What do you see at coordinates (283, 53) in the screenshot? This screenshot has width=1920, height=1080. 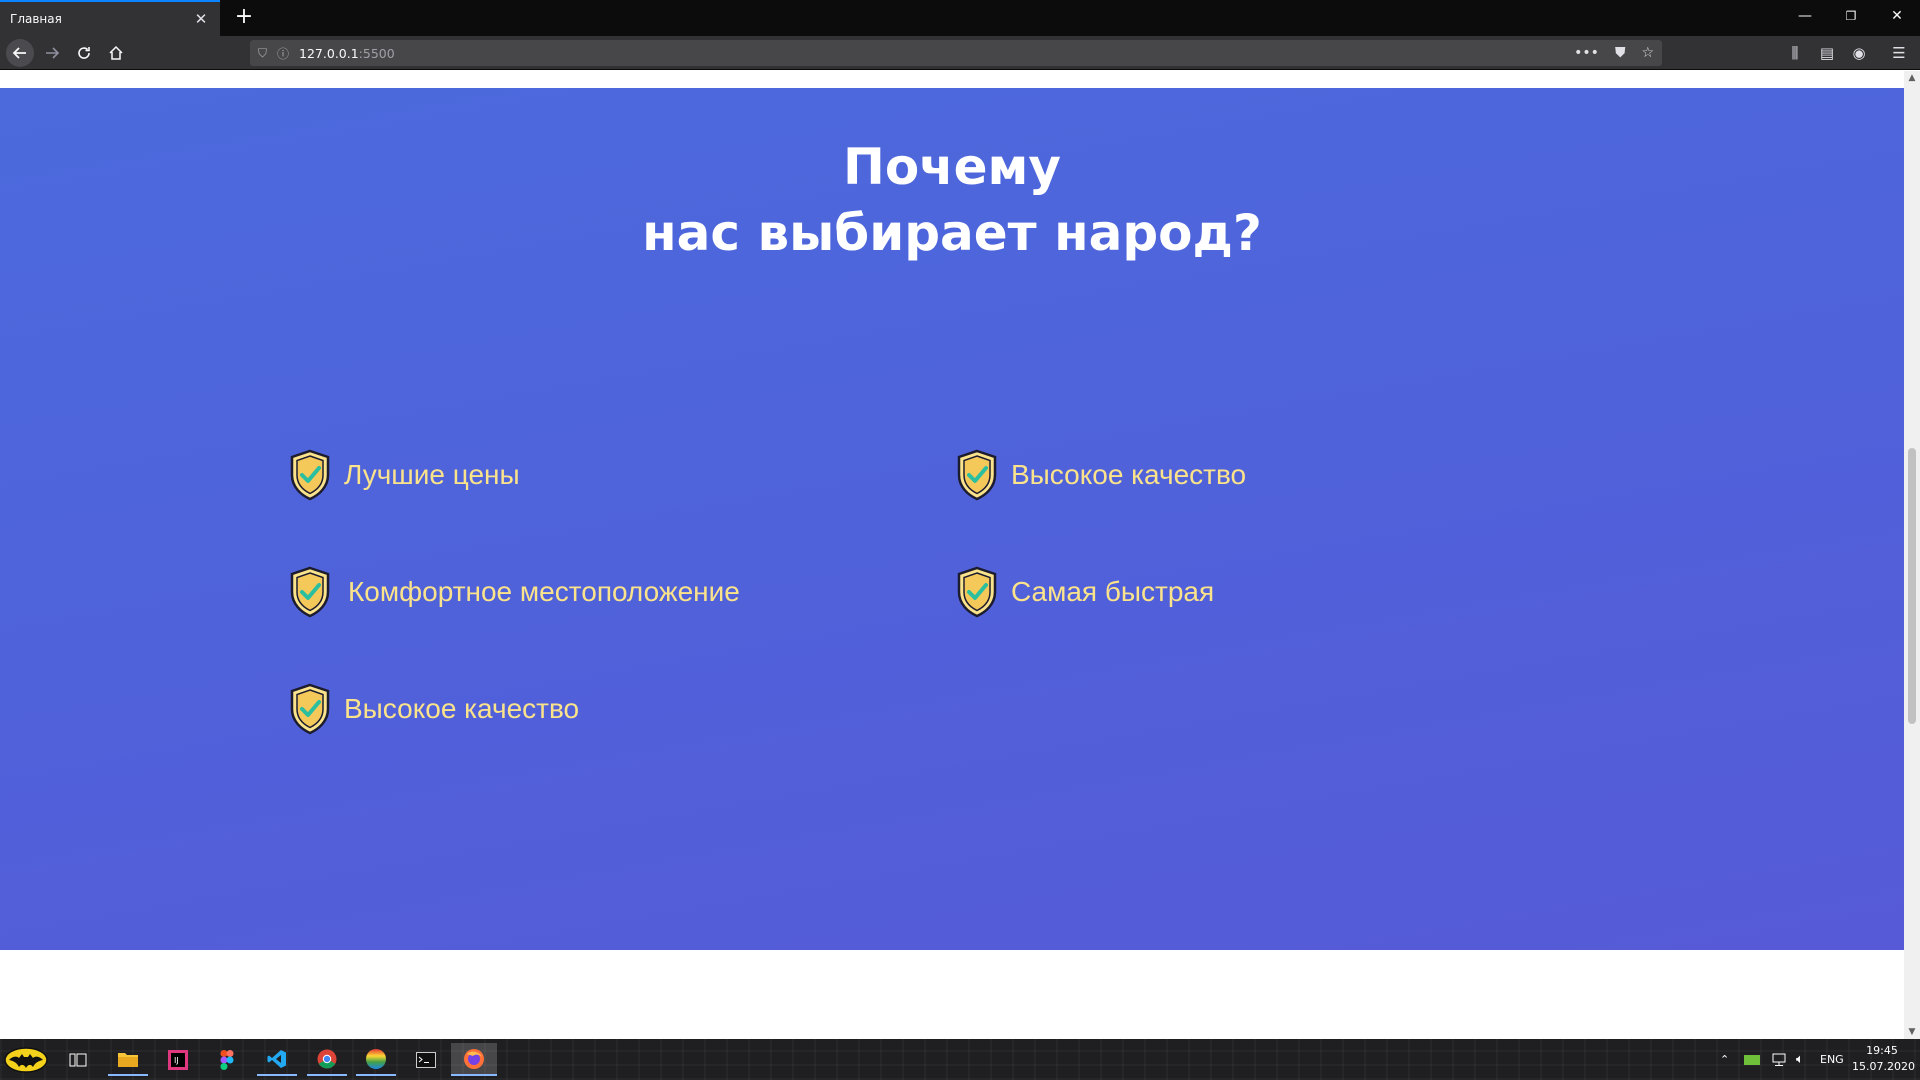 I see `info-icon: ⓘ` at bounding box center [283, 53].